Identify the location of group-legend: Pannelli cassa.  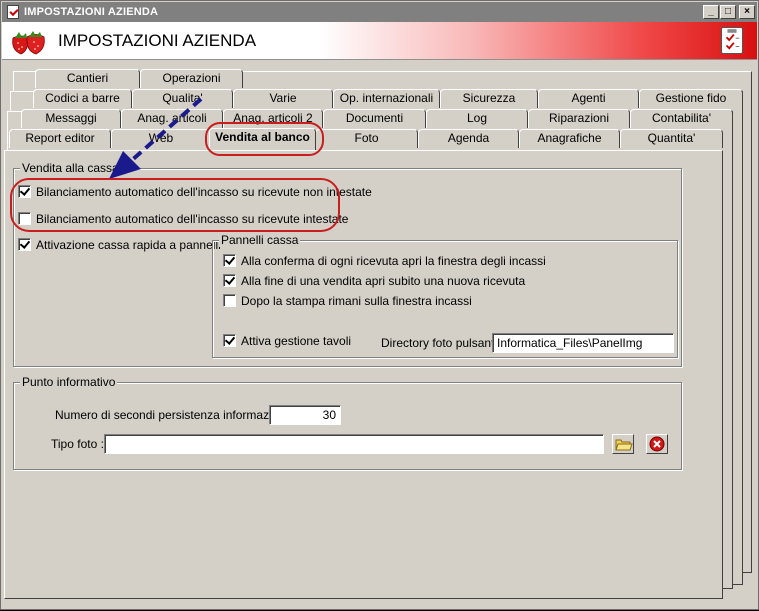
(260, 240).